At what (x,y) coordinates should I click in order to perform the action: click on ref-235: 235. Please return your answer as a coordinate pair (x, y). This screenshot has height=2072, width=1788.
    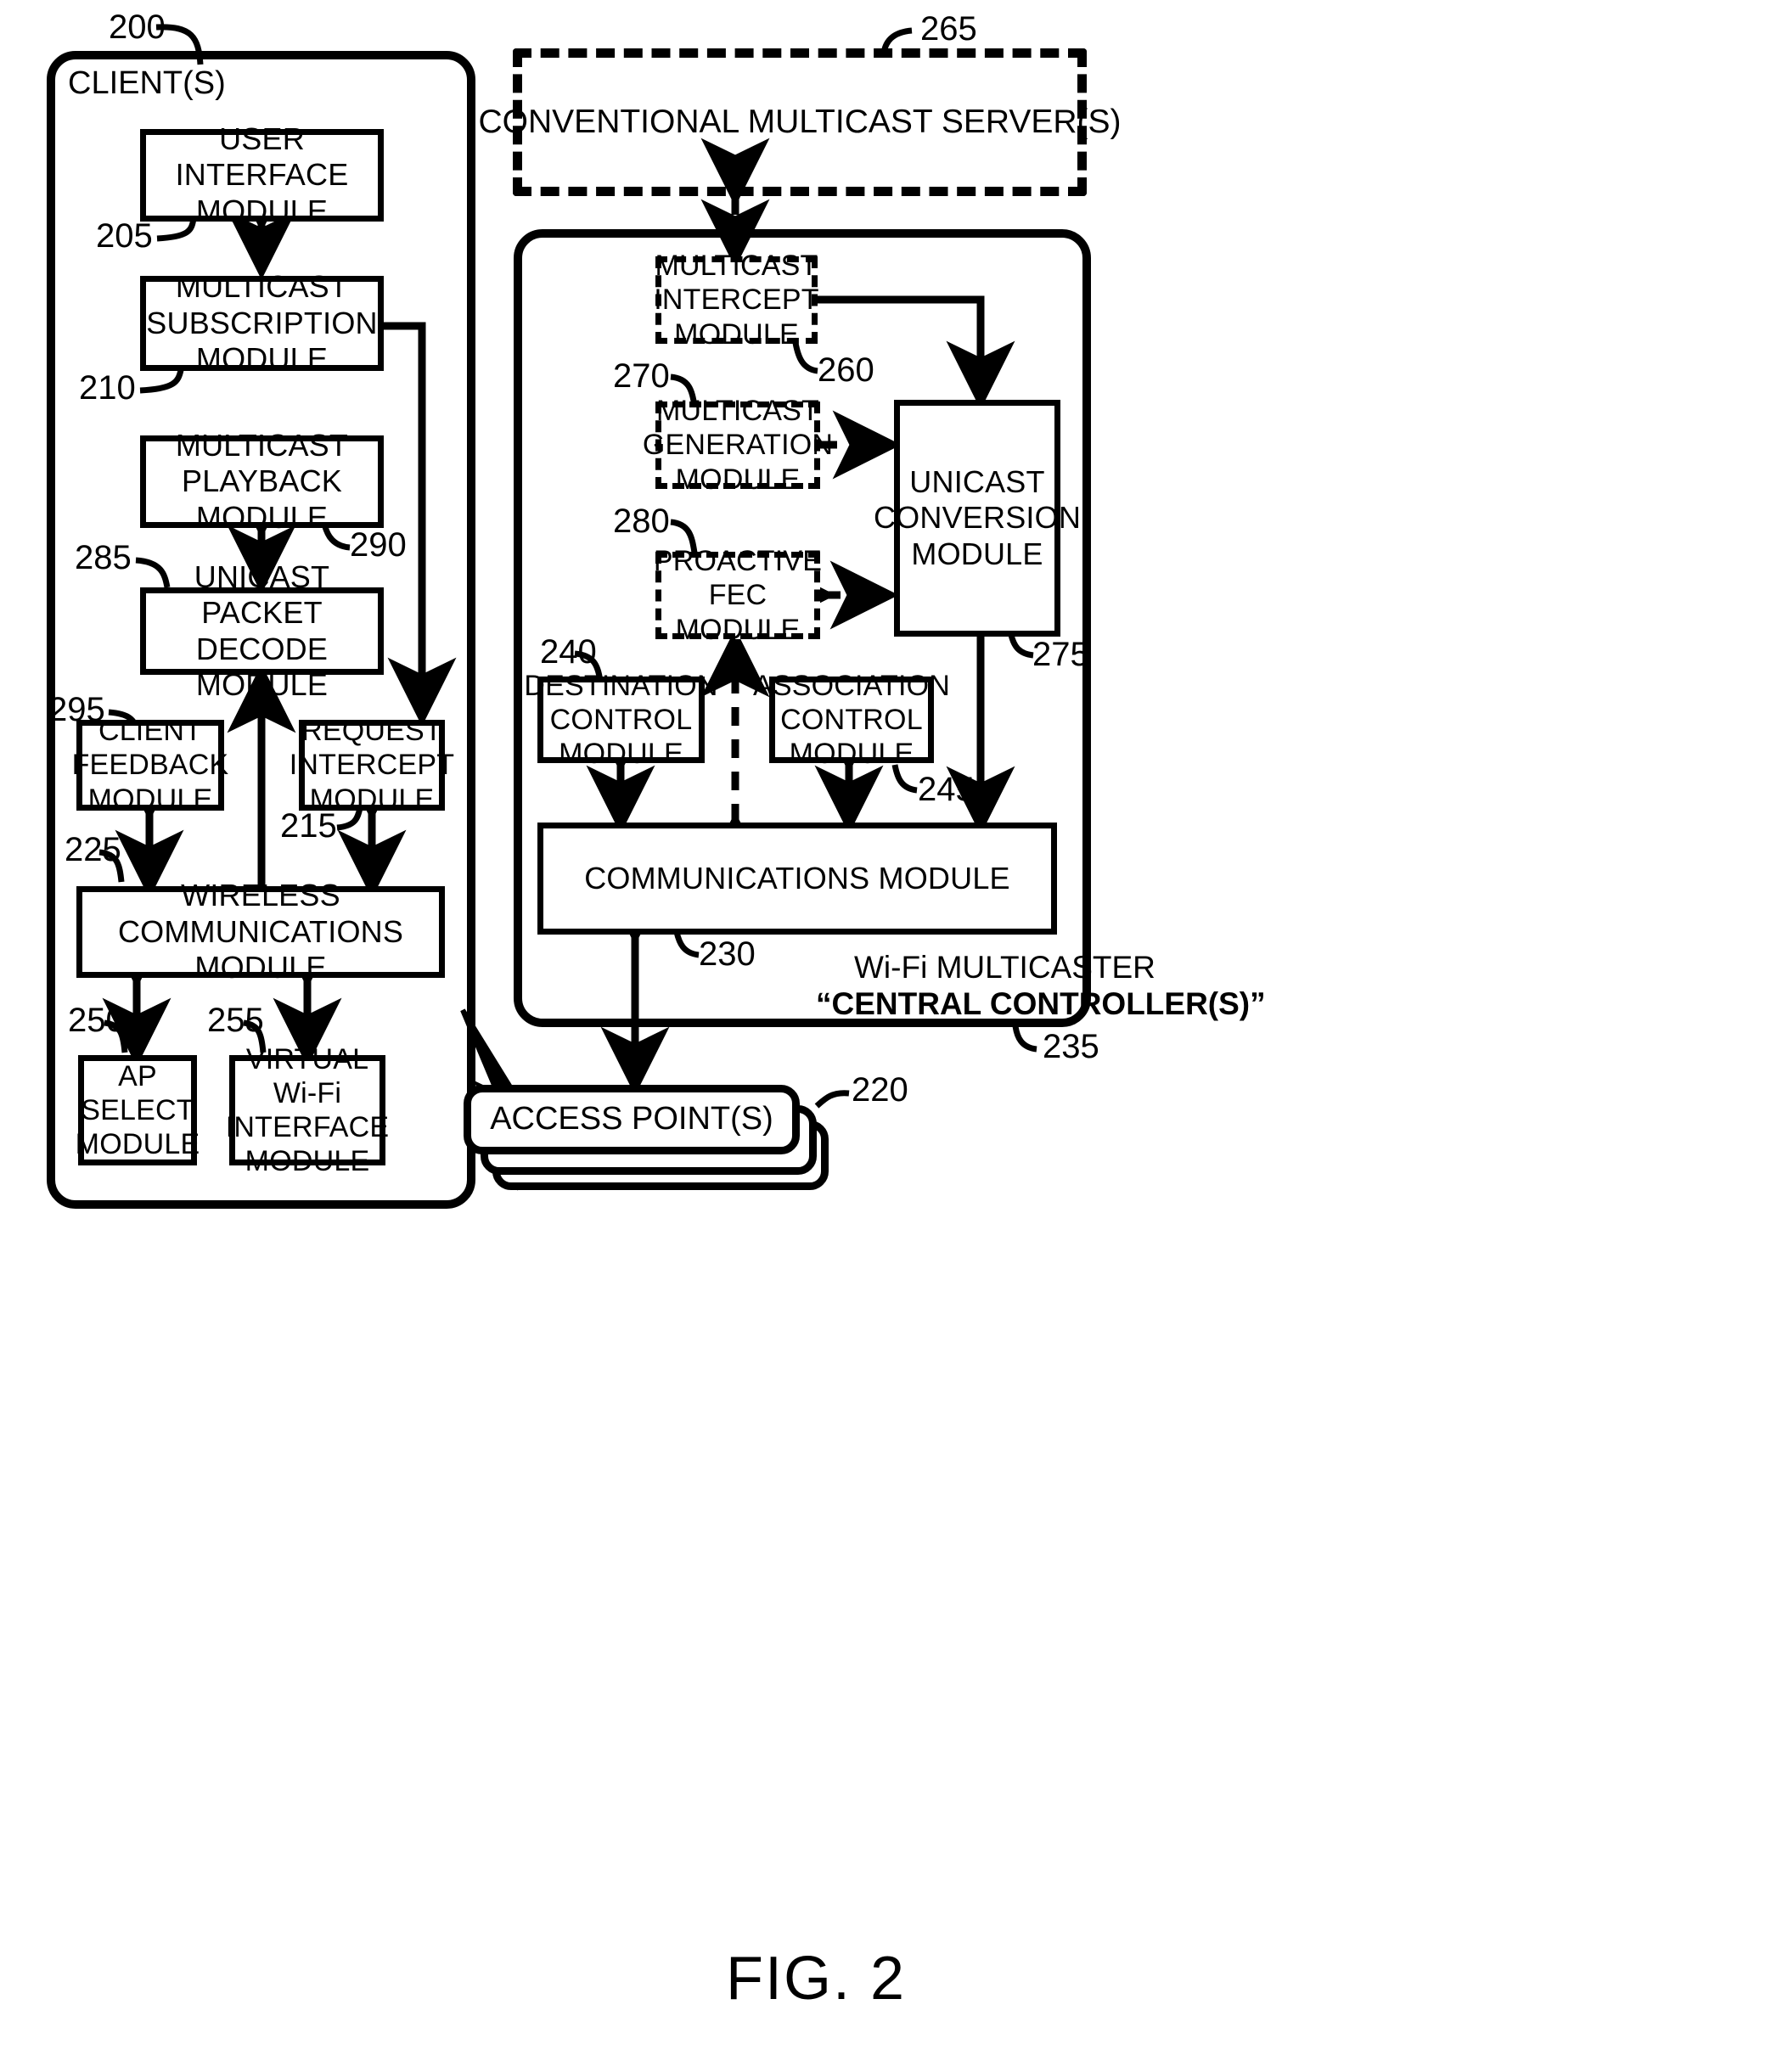
    Looking at the image, I should click on (1071, 1046).